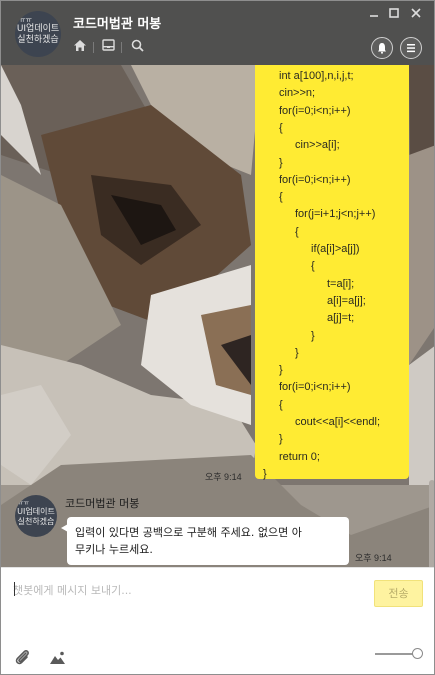  Describe the element at coordinates (223, 477) in the screenshot. I see `code-message-time: 오후 9:14` at that location.